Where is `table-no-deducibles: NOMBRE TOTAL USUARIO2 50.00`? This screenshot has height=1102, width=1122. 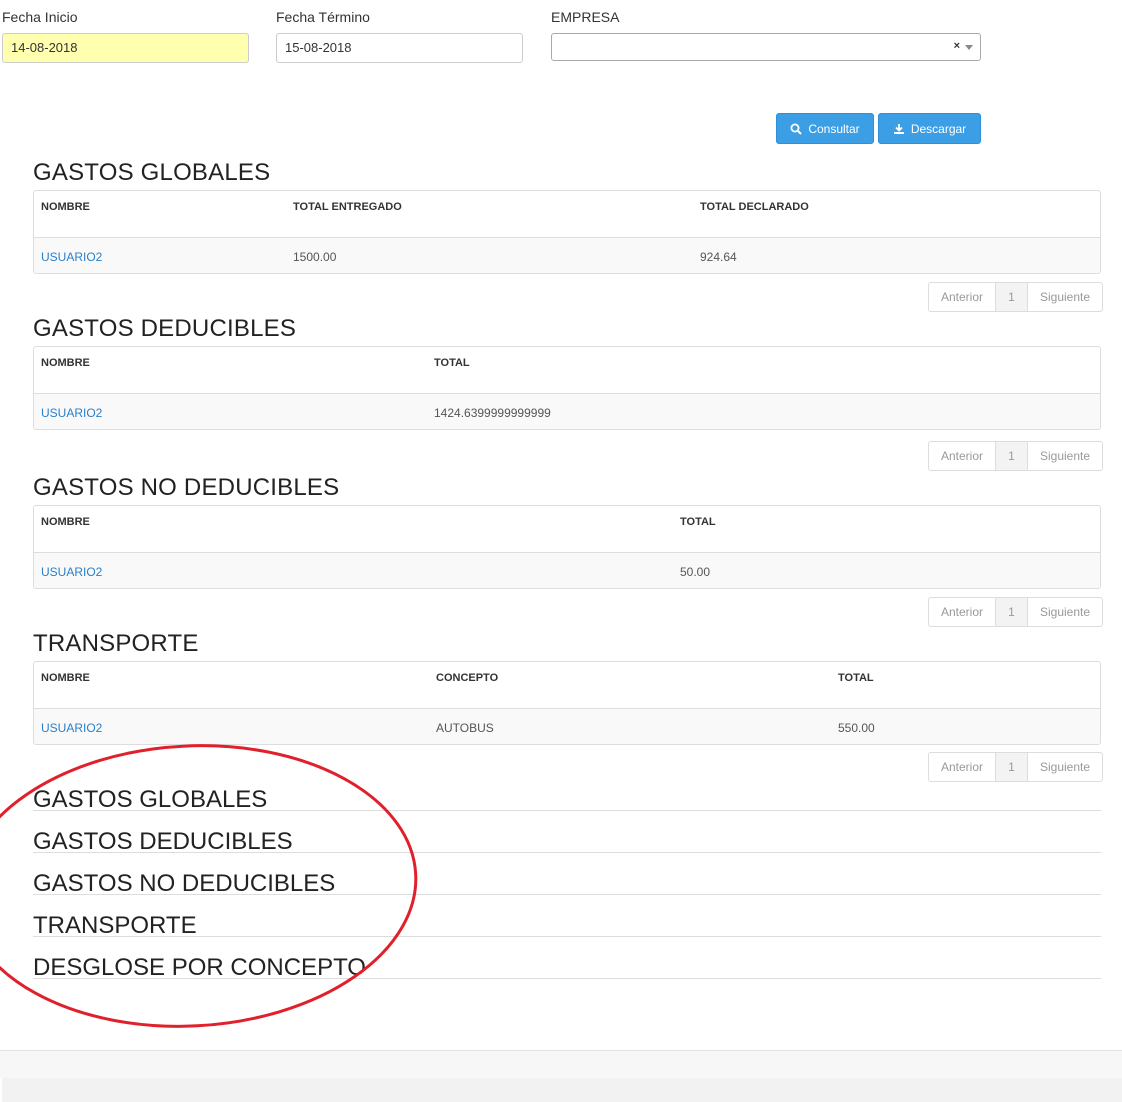
table-no-deducibles: NOMBRE TOTAL USUARIO2 50.00 is located at coordinates (567, 547).